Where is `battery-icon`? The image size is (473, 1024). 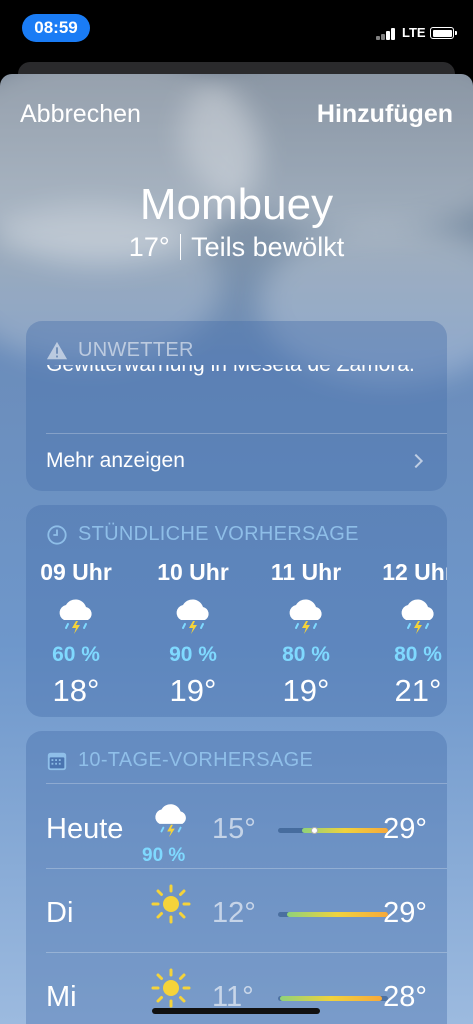
battery-icon is located at coordinates (443, 33).